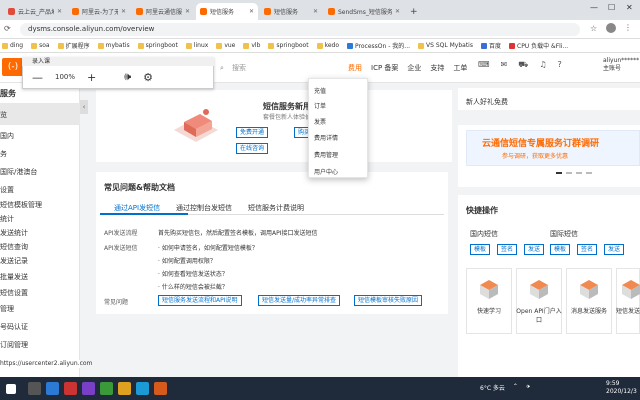 This screenshot has width=640, height=400. What do you see at coordinates (3, 115) in the screenshot?
I see `sidebar-item-overview: 览` at bounding box center [3, 115].